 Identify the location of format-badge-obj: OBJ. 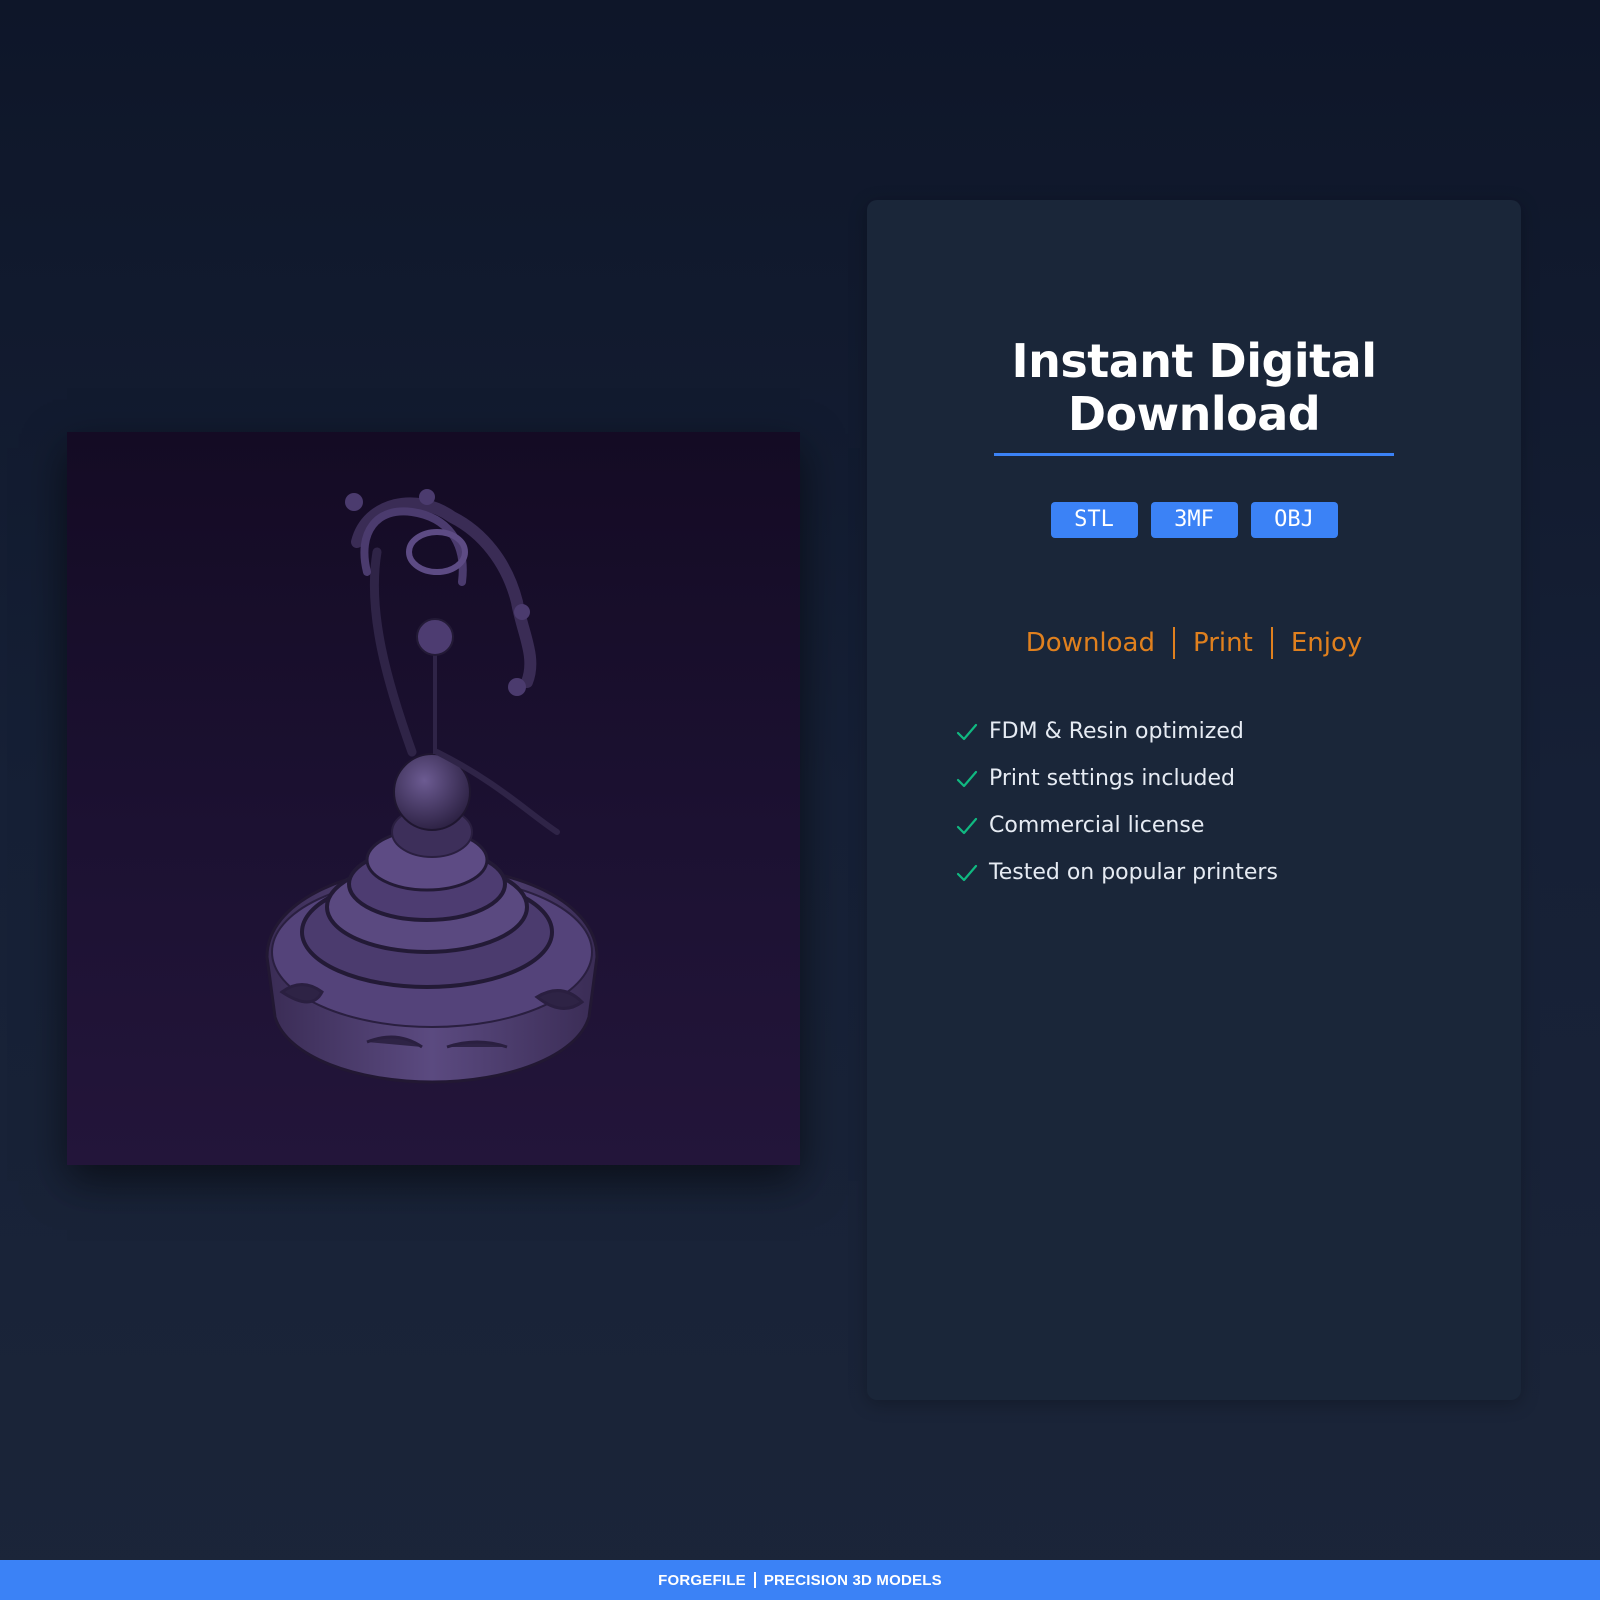
(1294, 520).